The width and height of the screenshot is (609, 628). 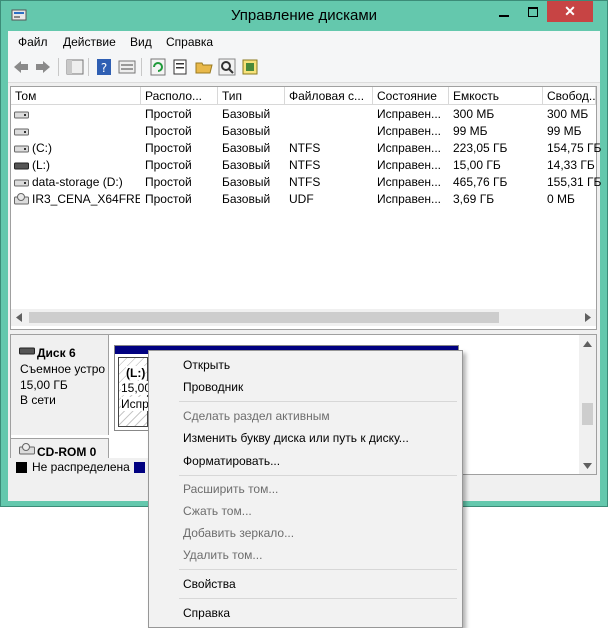 What do you see at coordinates (19, 317) in the screenshot?
I see `scroll-left-icon` at bounding box center [19, 317].